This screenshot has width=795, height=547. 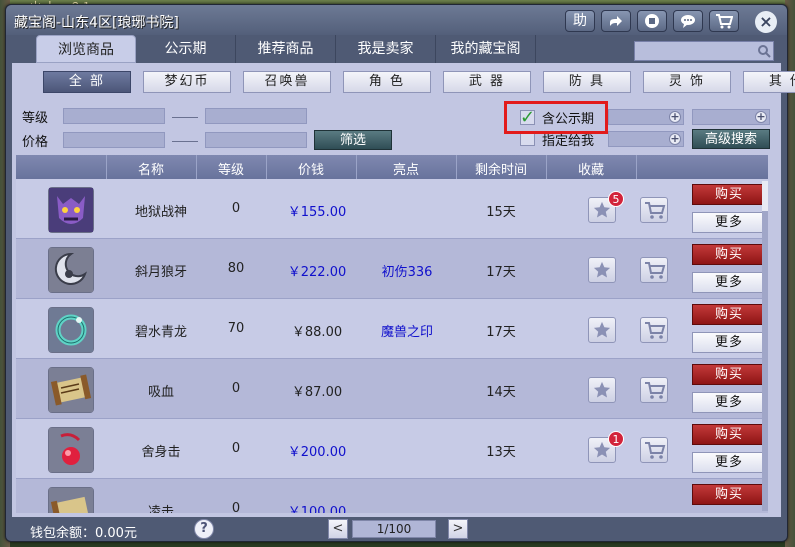 I want to click on level-max-input, so click(x=256, y=116).